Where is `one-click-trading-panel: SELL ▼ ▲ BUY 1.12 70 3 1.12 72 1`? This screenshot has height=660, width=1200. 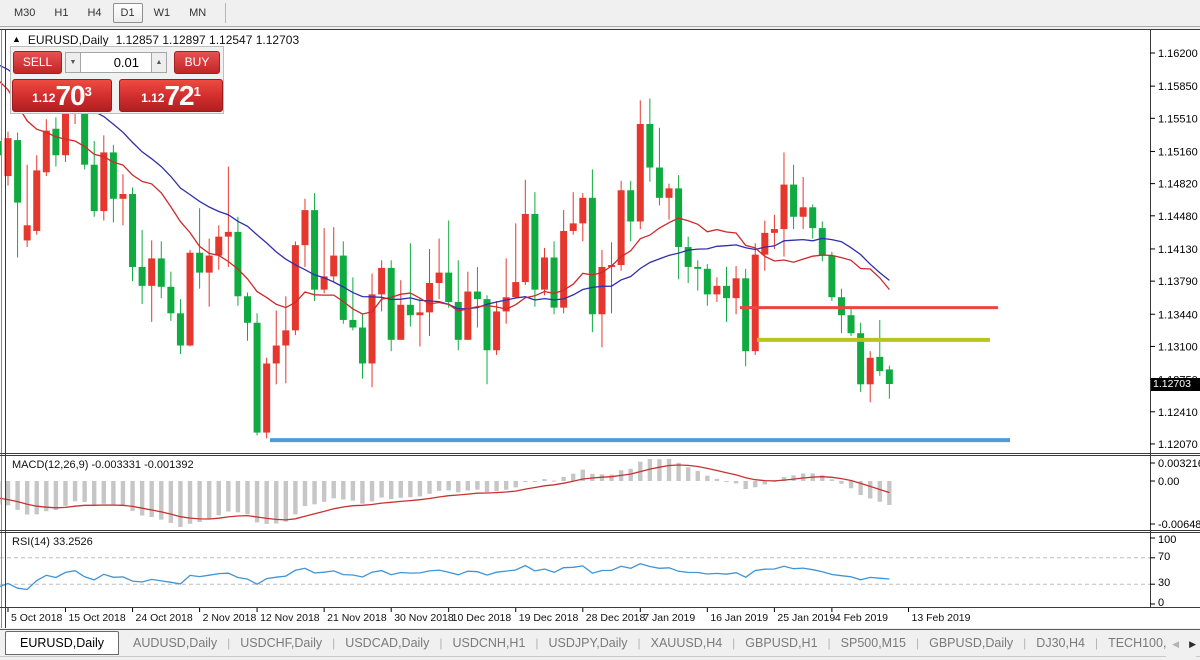 one-click-trading-panel: SELL ▼ ▲ BUY 1.12 70 3 1.12 72 1 is located at coordinates (117, 80).